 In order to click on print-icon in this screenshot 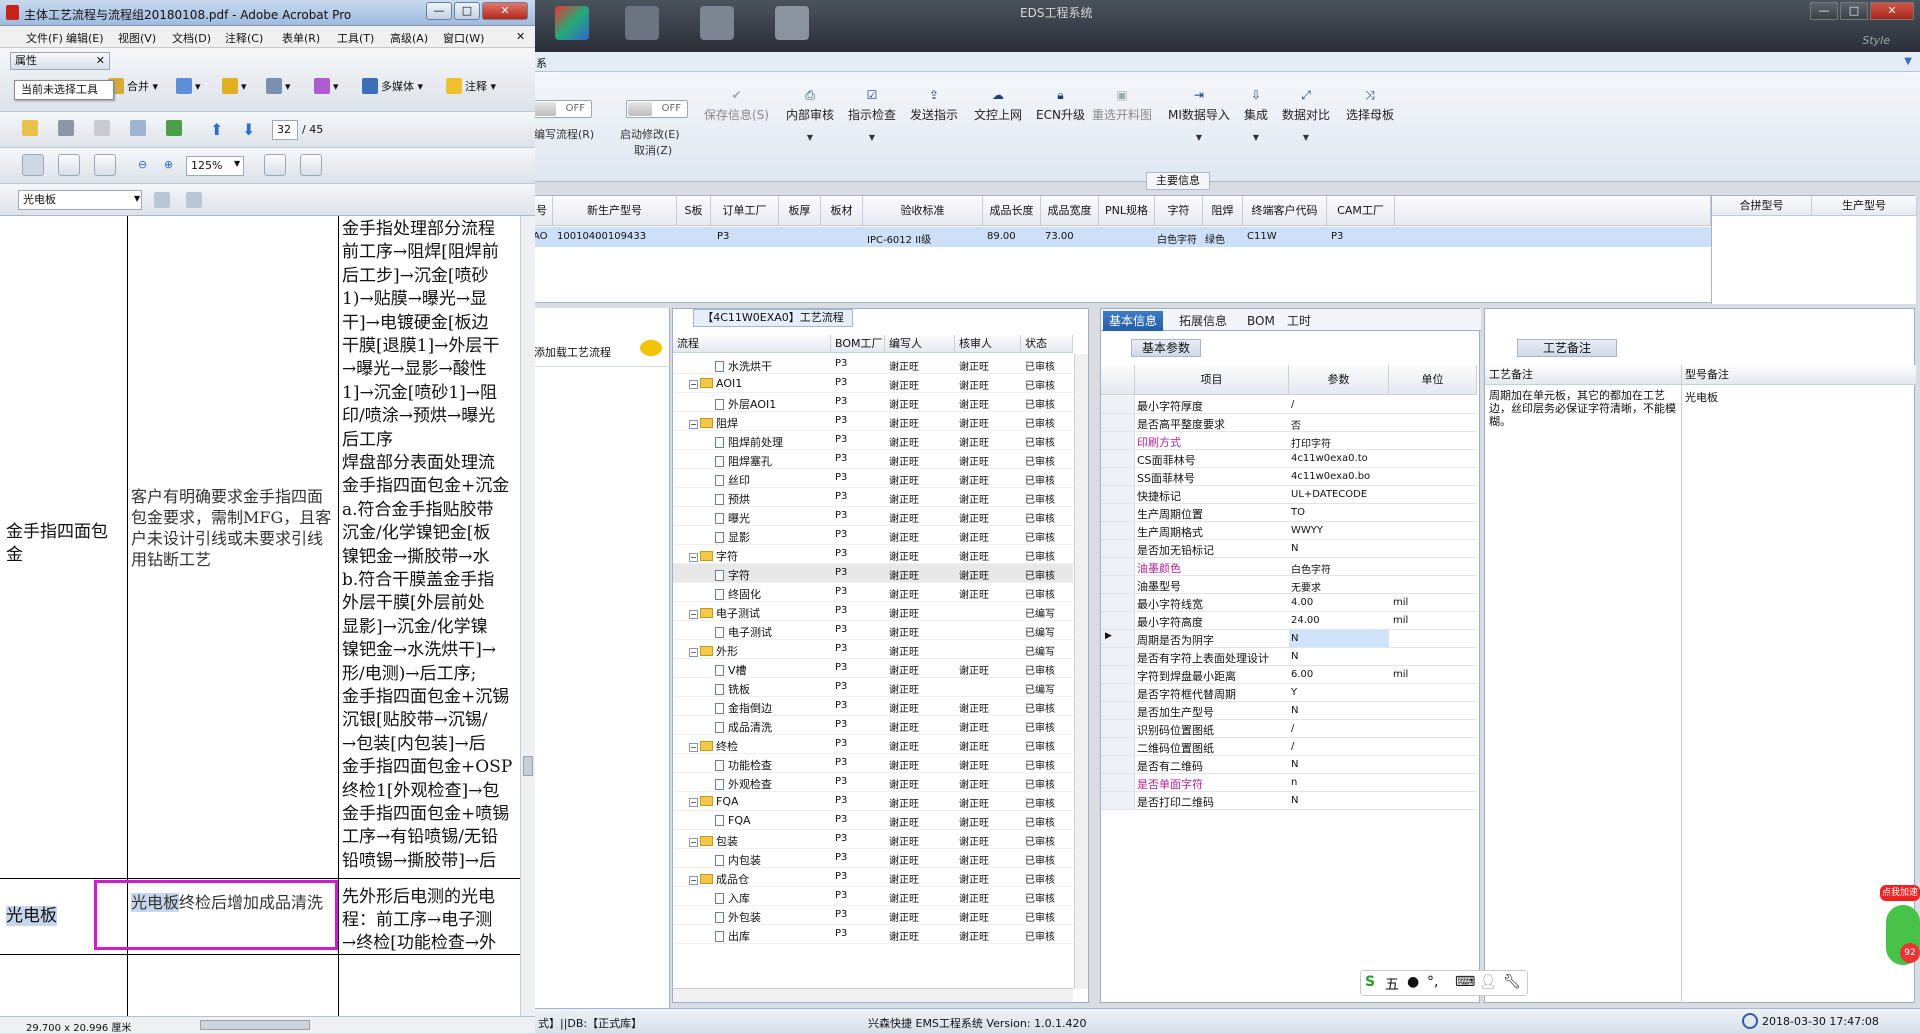, I will do `click(67, 128)`.